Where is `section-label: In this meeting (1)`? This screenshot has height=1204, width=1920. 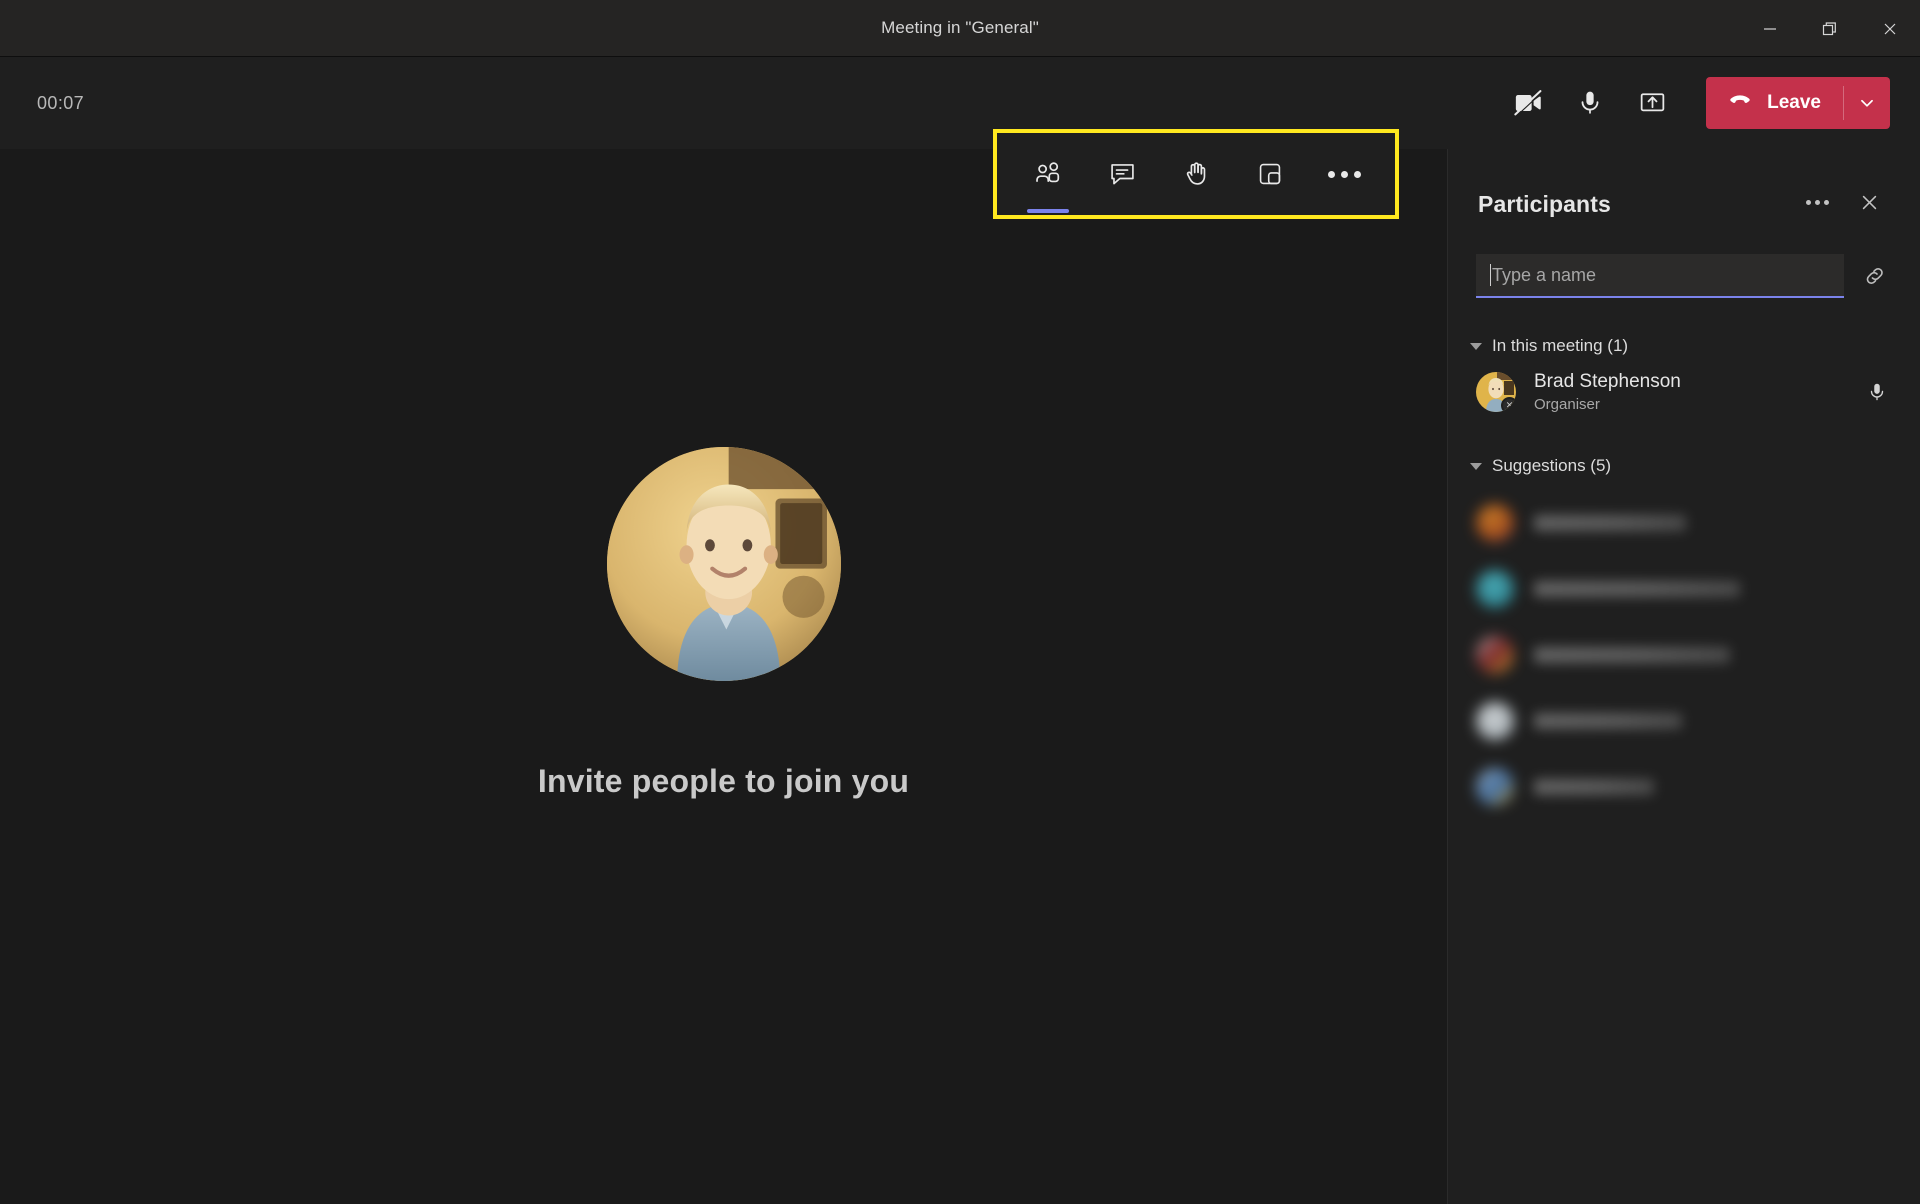 section-label: In this meeting (1) is located at coordinates (1560, 345).